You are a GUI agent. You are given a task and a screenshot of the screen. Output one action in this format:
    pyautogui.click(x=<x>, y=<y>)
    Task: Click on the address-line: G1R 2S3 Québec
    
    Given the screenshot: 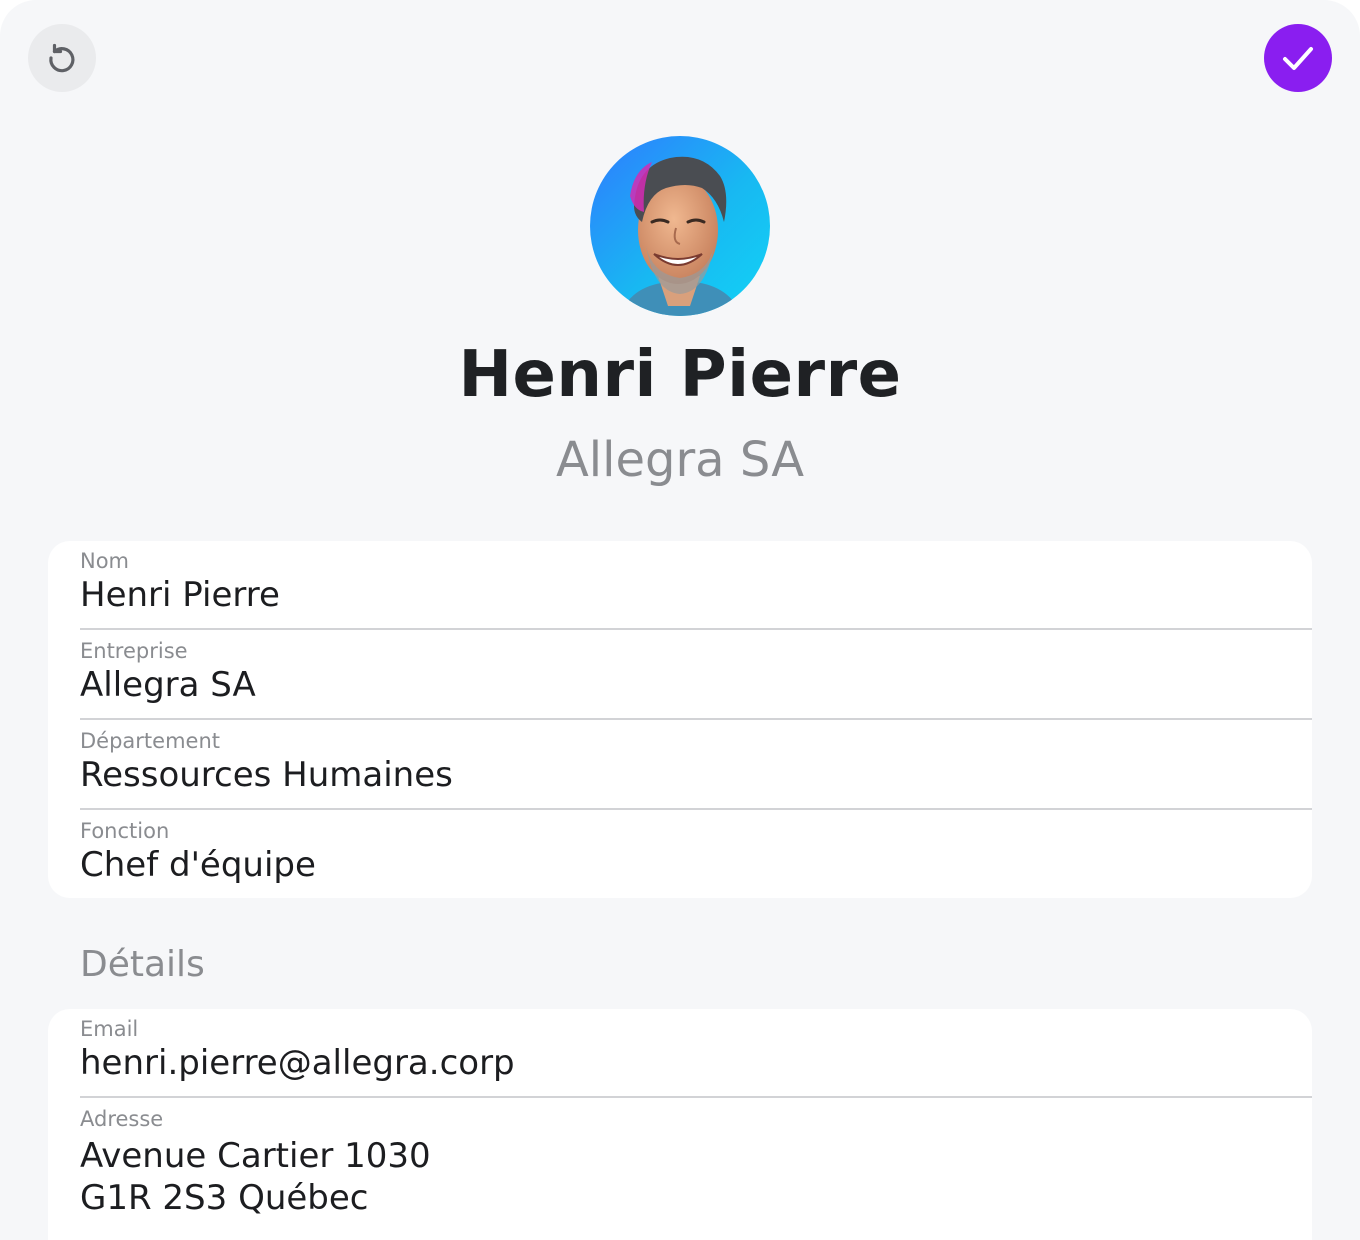 What is the action you would take?
    pyautogui.click(x=224, y=1198)
    